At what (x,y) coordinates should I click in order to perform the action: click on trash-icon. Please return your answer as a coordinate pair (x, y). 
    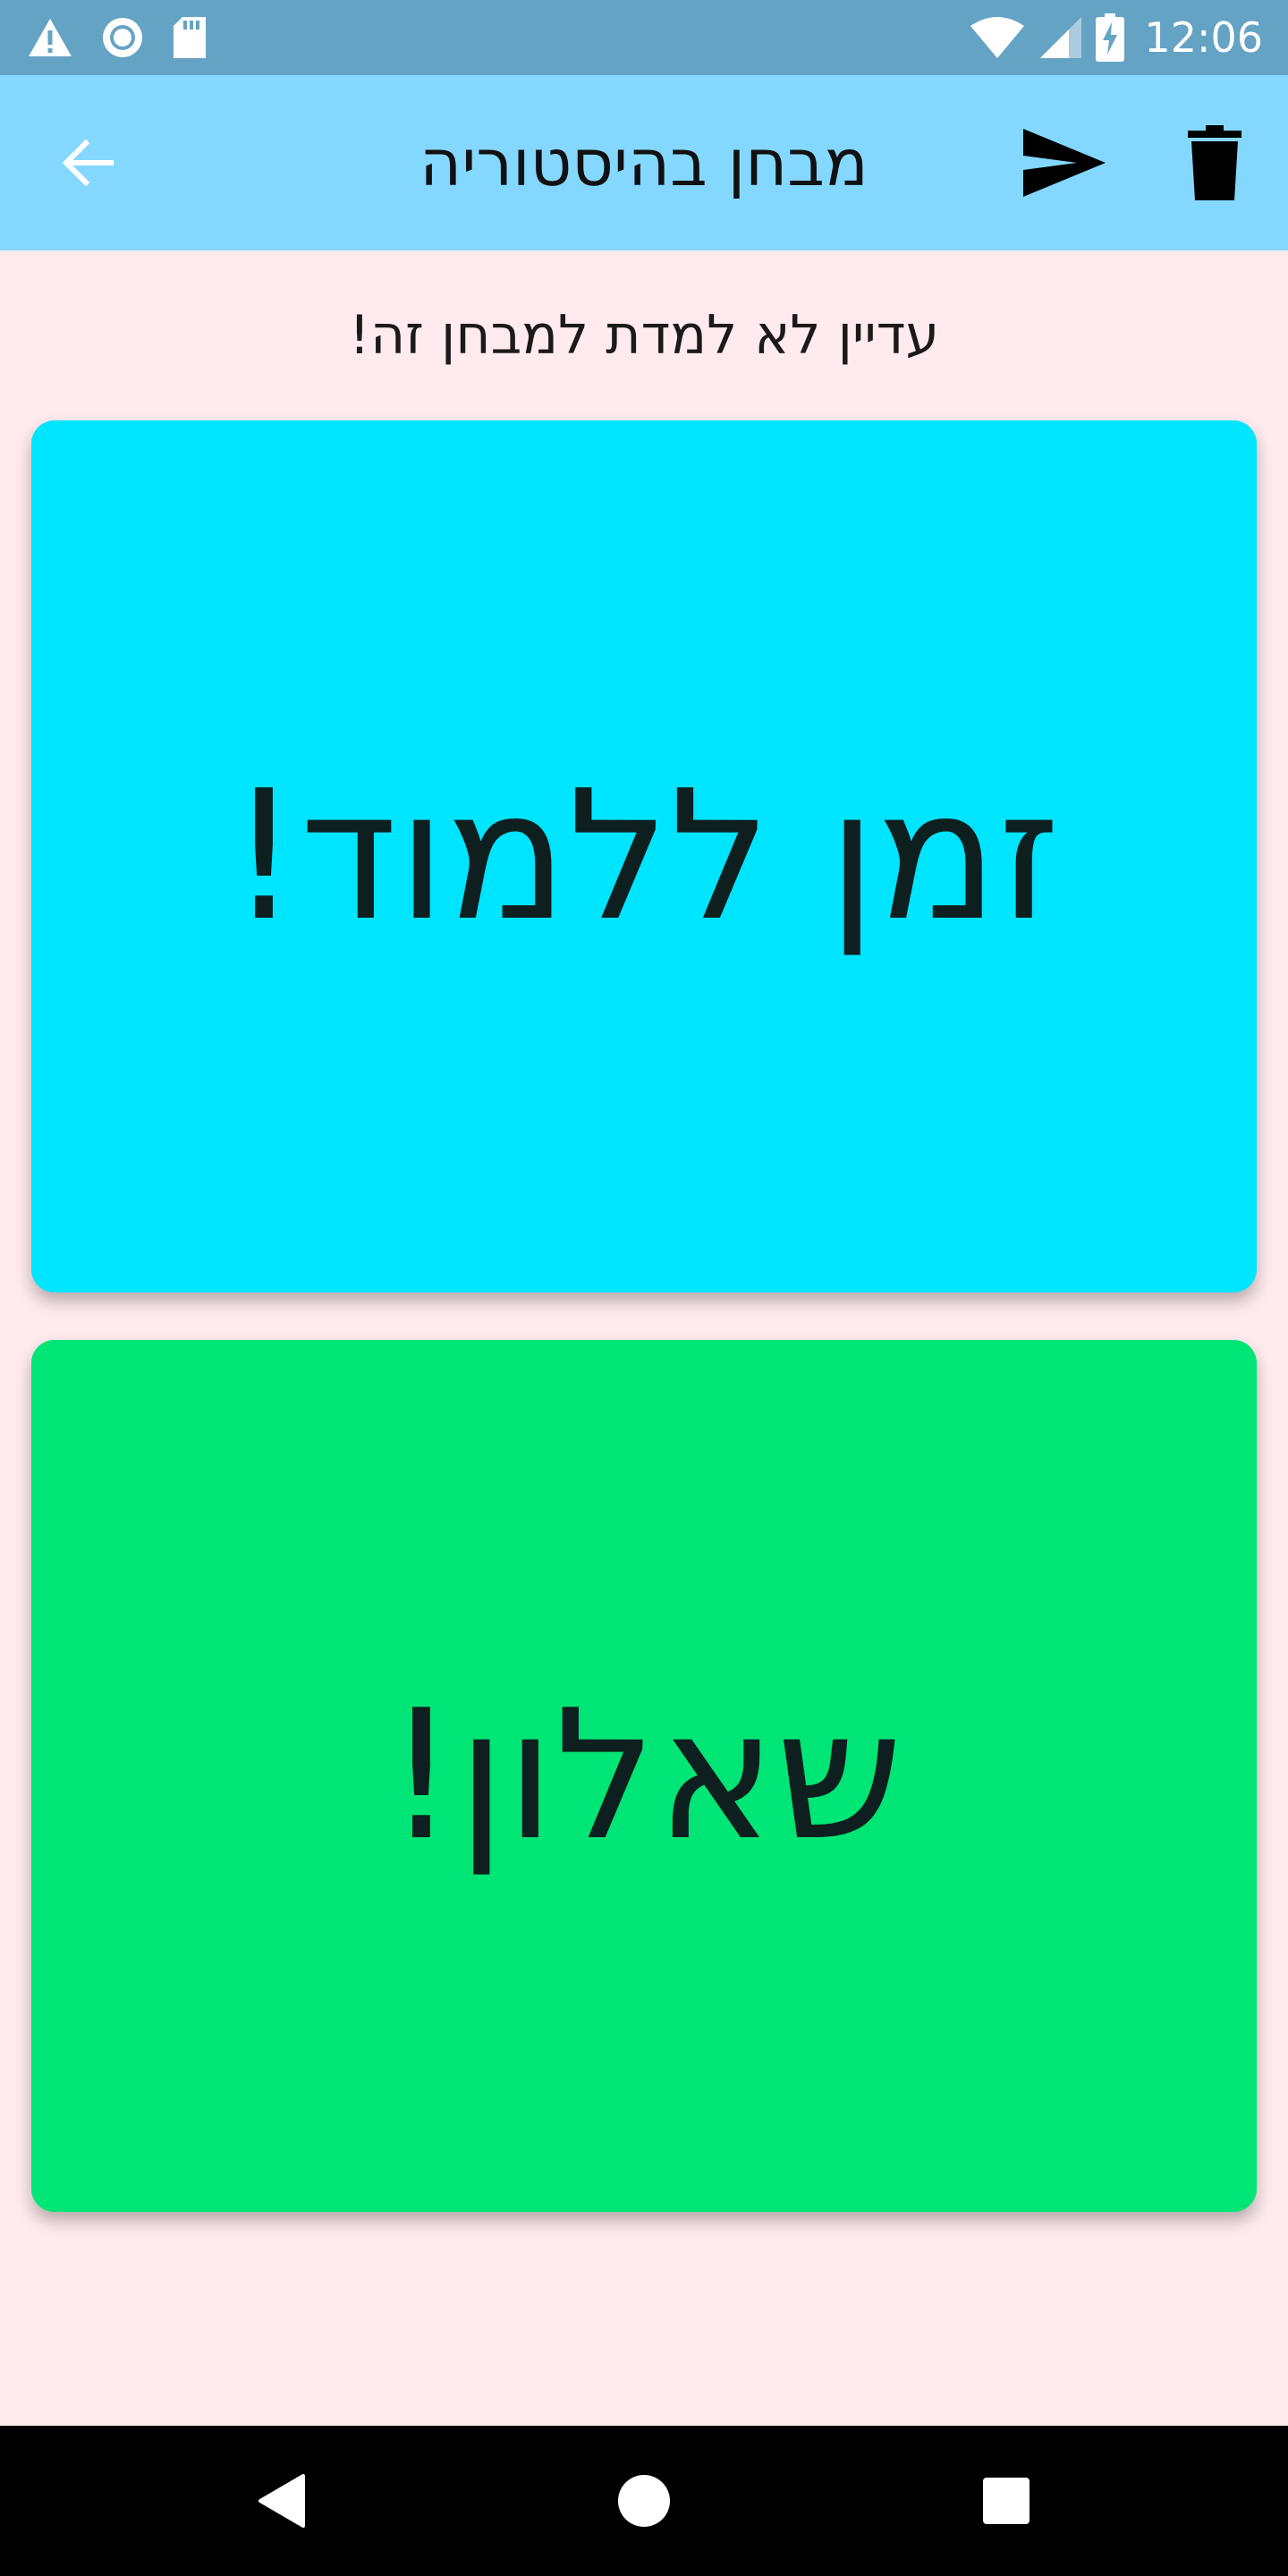
    Looking at the image, I should click on (1214, 162).